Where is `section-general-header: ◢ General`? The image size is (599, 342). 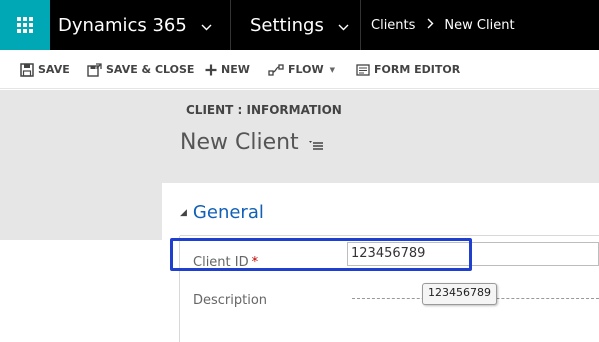
section-general-header: ◢ General is located at coordinates (222, 212).